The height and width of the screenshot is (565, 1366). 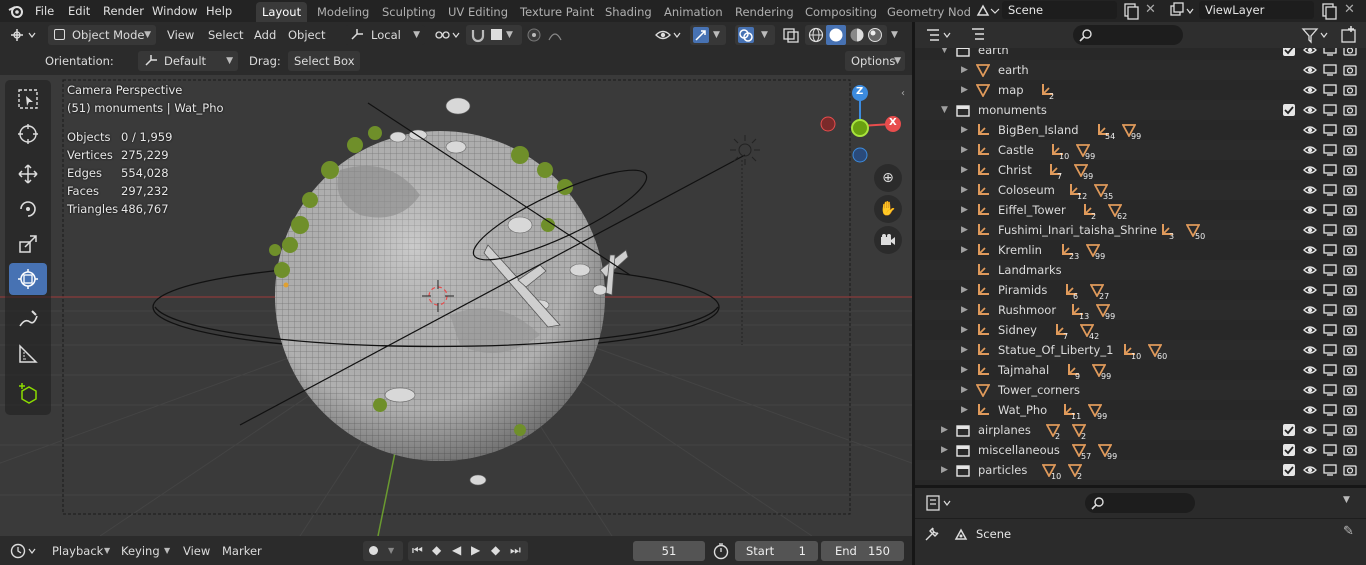 I want to click on outliner-row-castle: ▶ Castle 10 99, so click(x=1140, y=150).